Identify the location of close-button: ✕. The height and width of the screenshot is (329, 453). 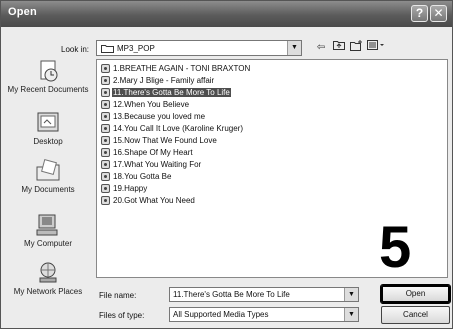
(438, 13).